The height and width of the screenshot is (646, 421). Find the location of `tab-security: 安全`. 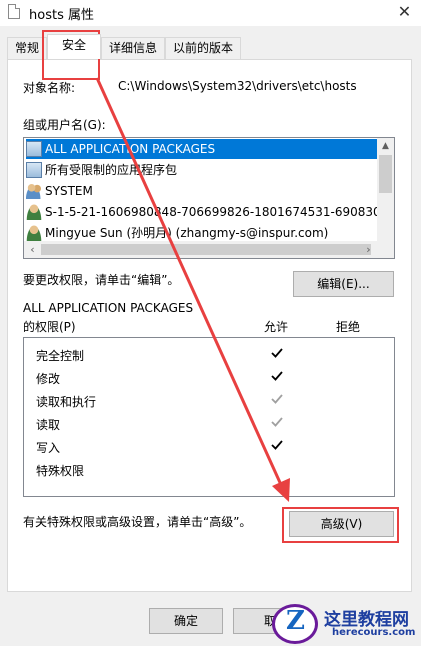

tab-security: 安全 is located at coordinates (74, 46).